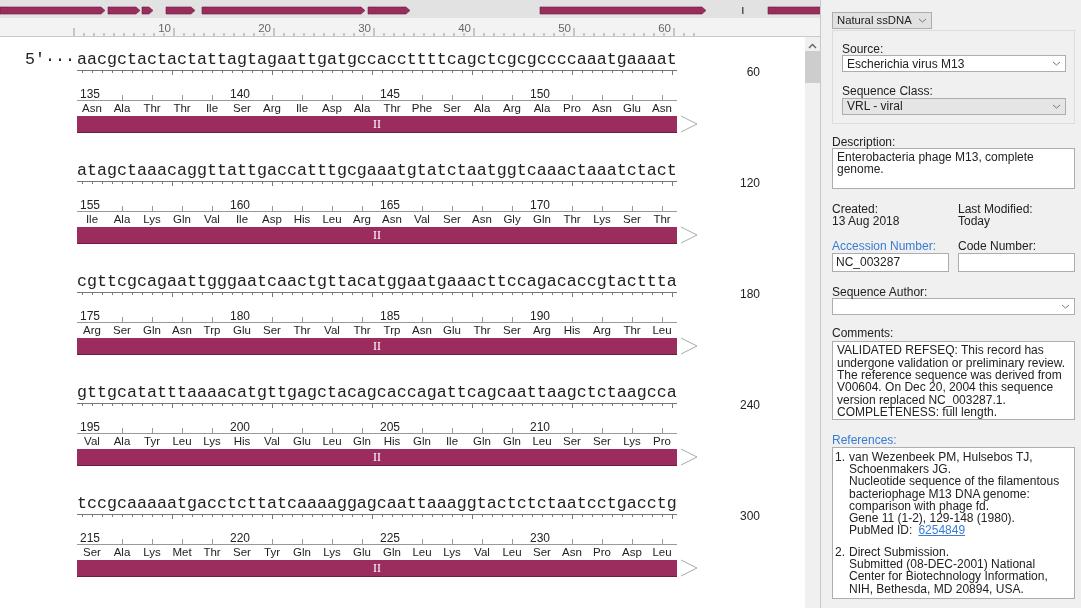 The height and width of the screenshot is (608, 1081). Describe the element at coordinates (364, 28) in the screenshot. I see `ruler-label: 30` at that location.